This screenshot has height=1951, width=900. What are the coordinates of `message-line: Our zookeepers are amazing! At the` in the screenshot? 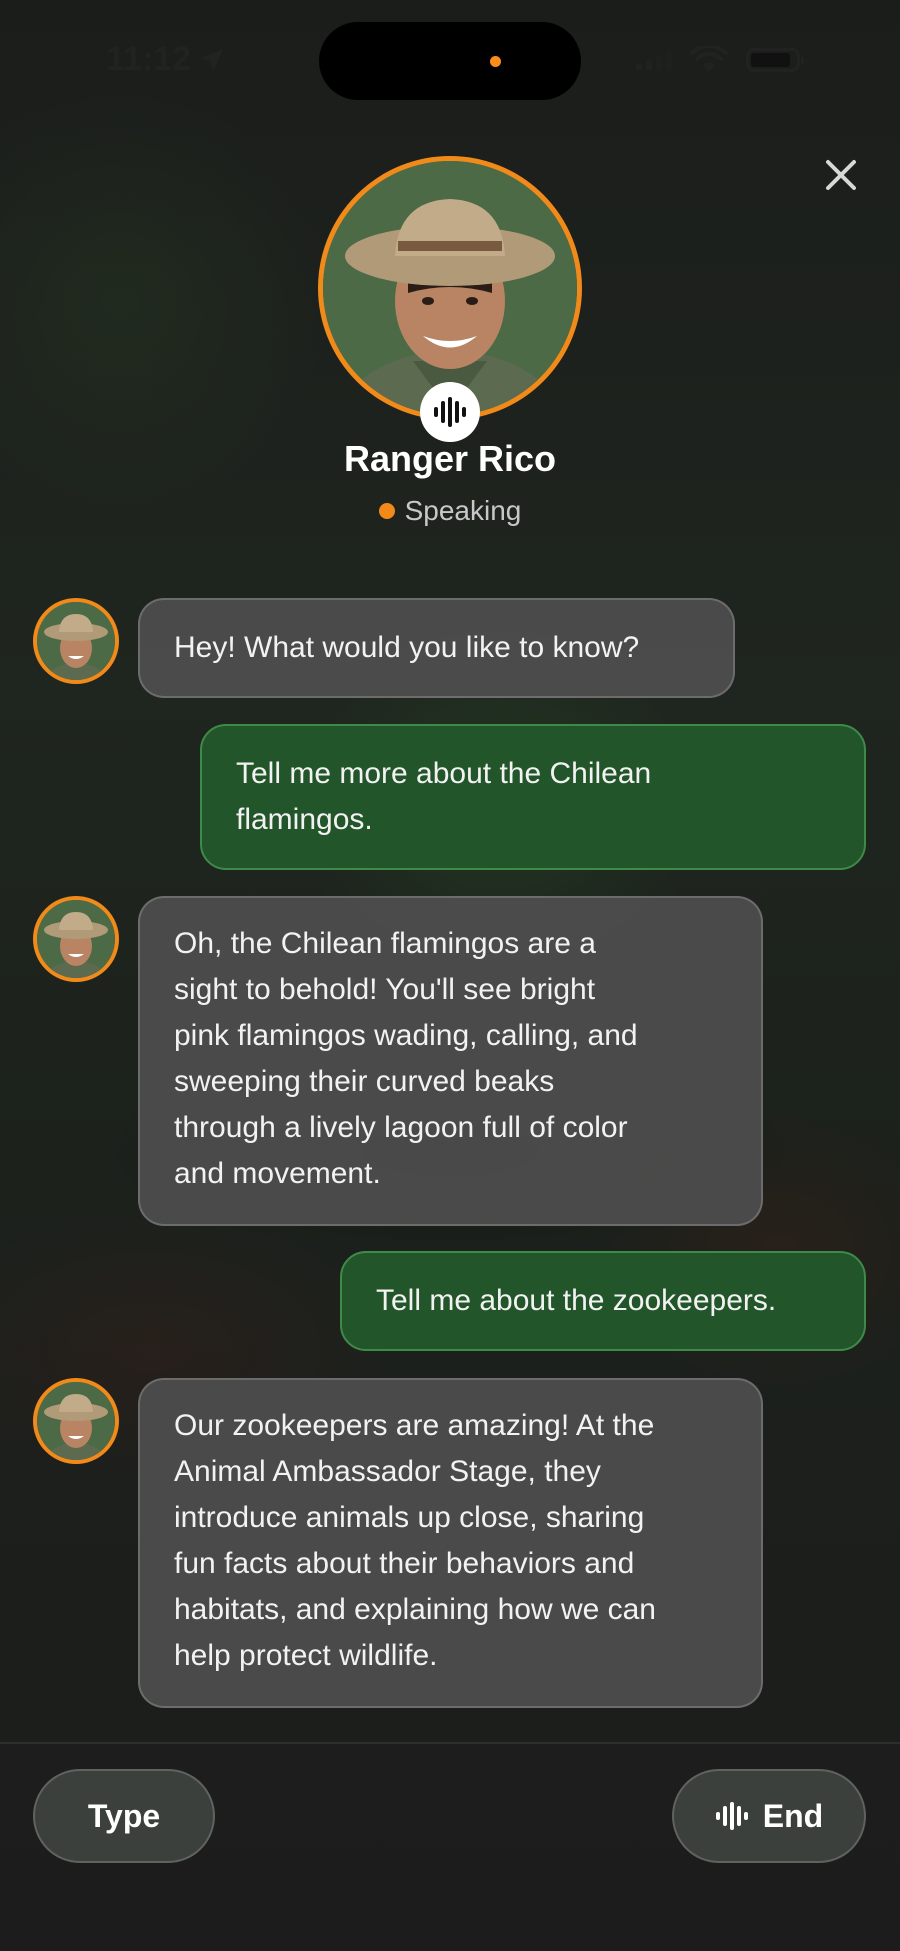 It's located at (414, 1425).